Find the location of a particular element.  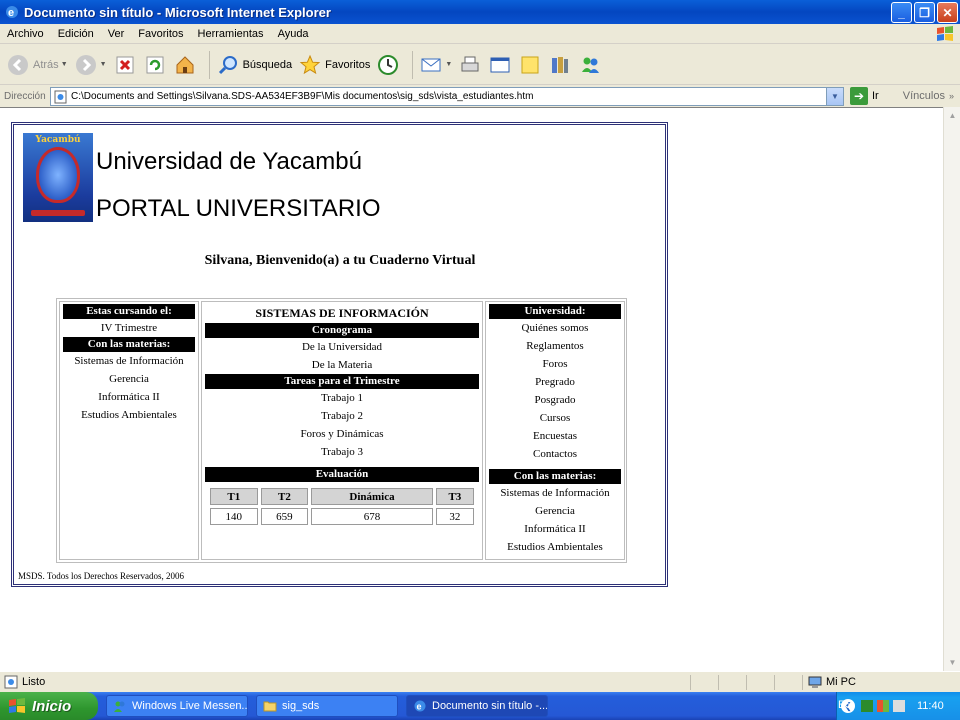

universidad-link: Quiénes somos is located at coordinates (555, 328).